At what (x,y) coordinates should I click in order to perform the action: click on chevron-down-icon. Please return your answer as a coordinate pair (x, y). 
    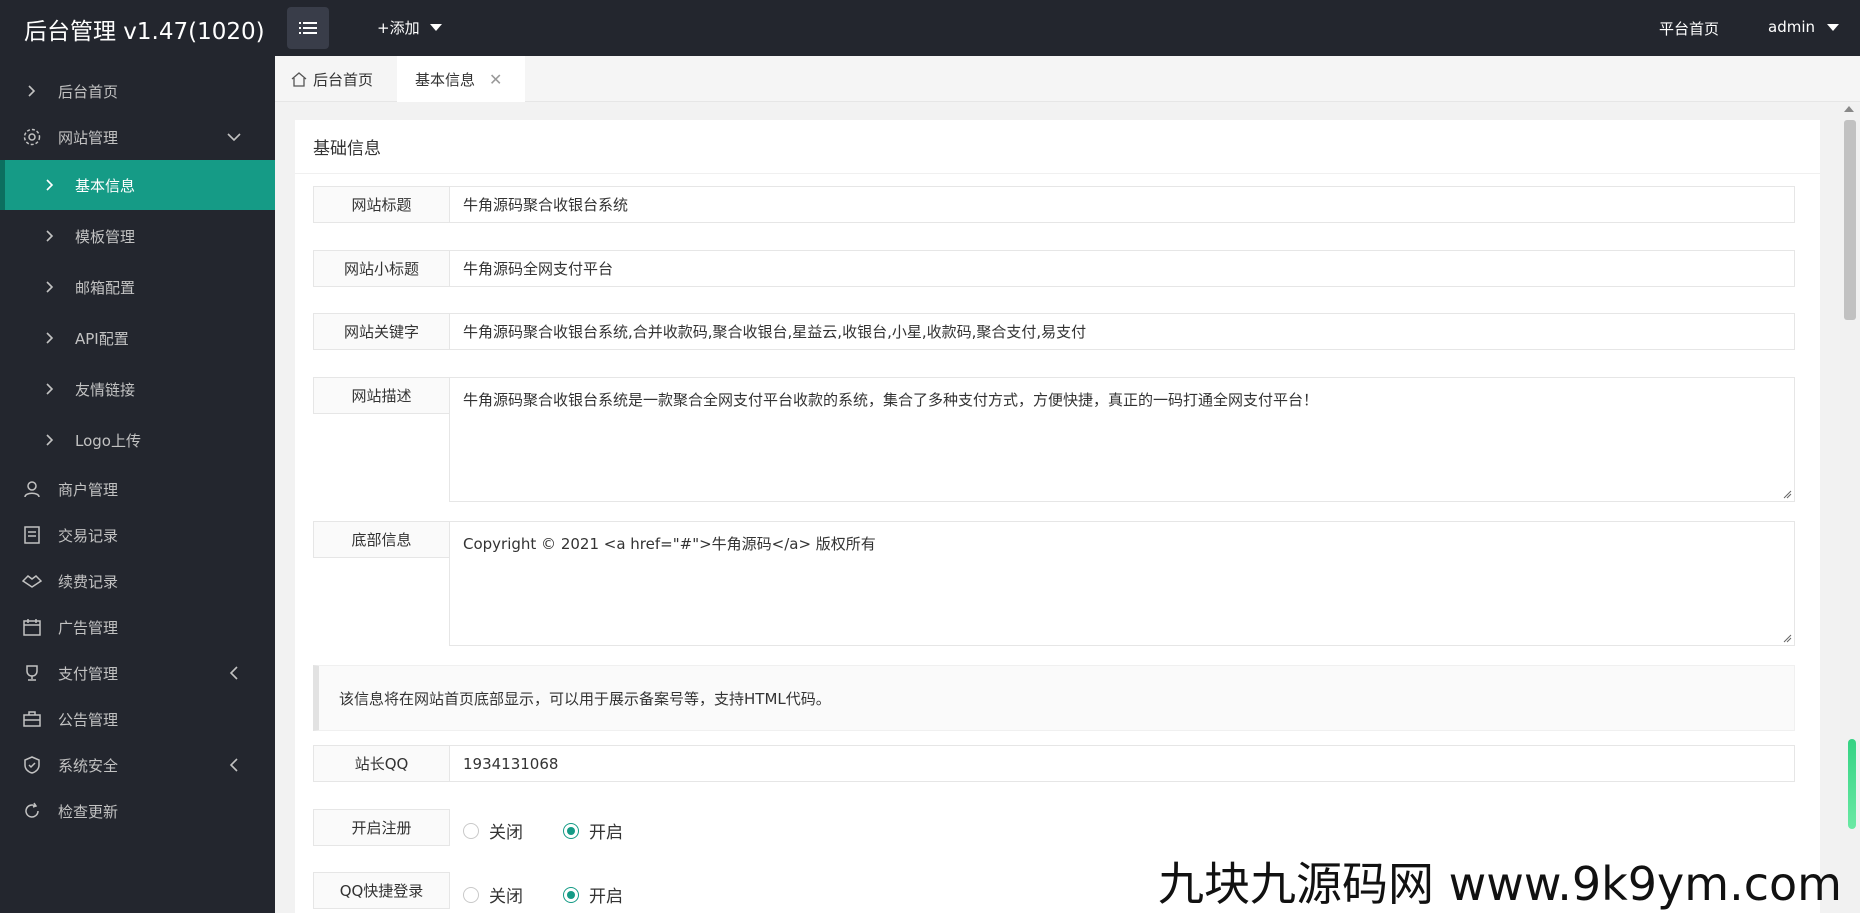
    Looking at the image, I should click on (234, 137).